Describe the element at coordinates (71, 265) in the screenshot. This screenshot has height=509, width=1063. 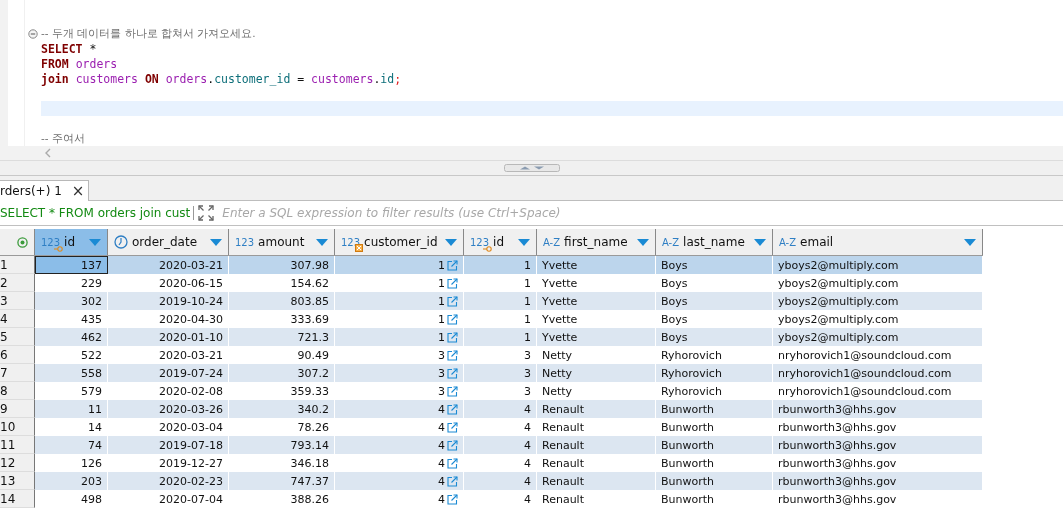
I see `table-cell: 137` at that location.